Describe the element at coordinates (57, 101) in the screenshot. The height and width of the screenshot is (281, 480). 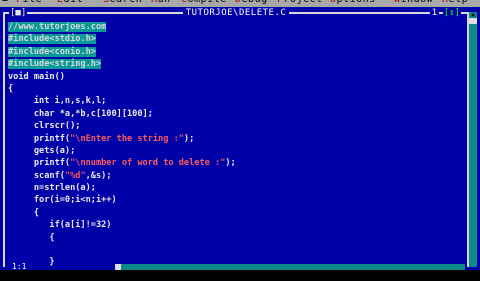
I see `code-text: int i,n,s,k,l;` at that location.